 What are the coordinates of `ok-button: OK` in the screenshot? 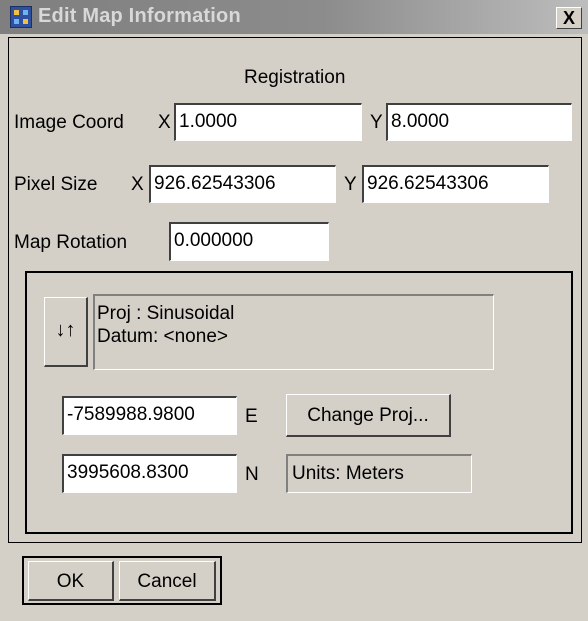 It's located at (71, 581).